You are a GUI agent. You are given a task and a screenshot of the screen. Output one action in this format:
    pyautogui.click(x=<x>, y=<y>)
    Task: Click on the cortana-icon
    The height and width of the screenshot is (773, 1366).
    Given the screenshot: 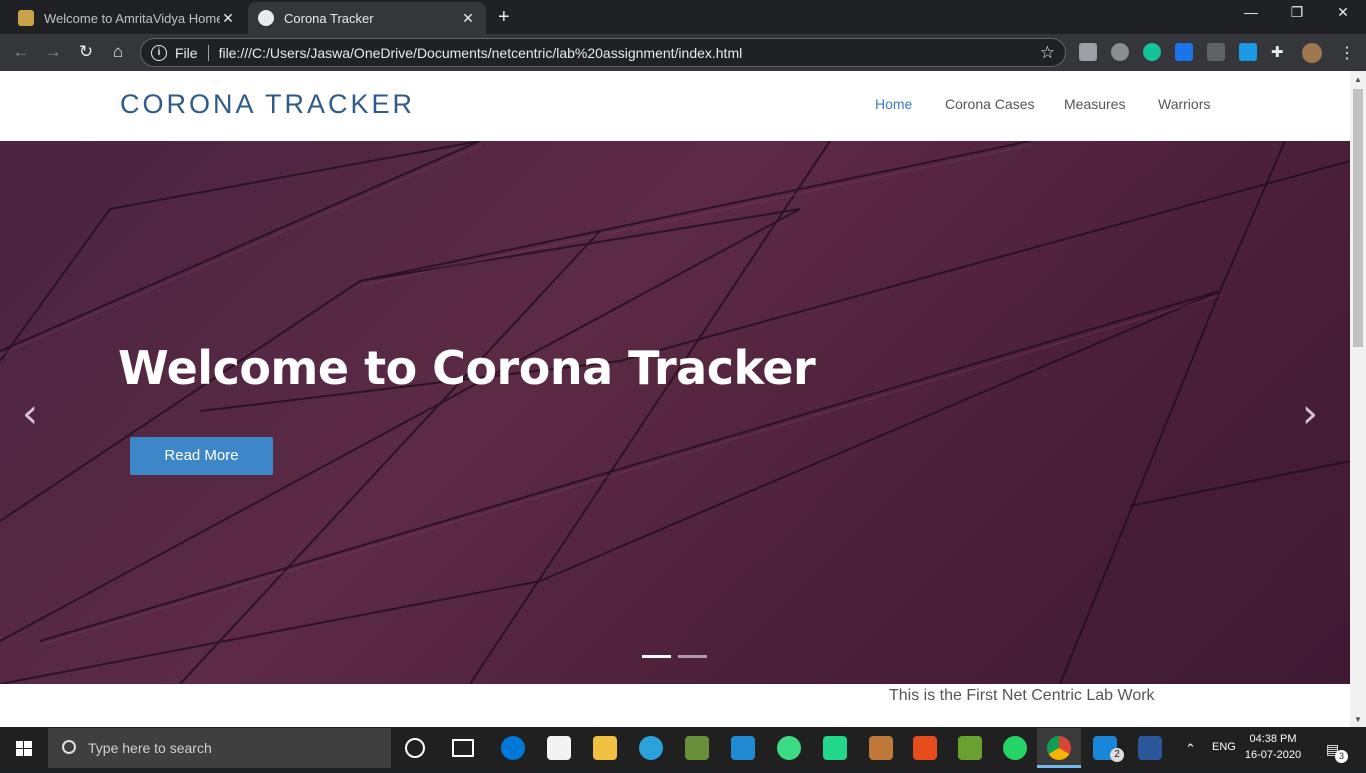 What is the action you would take?
    pyautogui.click(x=415, y=748)
    